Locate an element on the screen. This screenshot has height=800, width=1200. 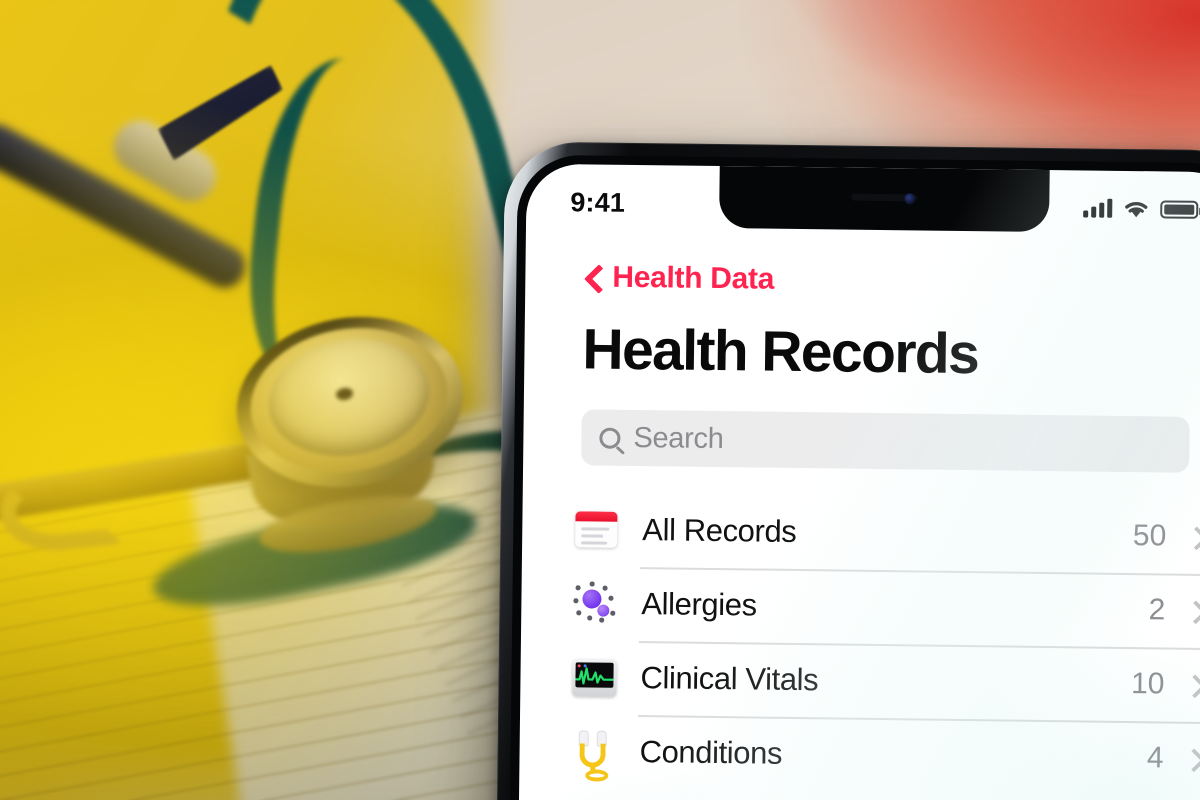
wifi-icon is located at coordinates (1136, 209).